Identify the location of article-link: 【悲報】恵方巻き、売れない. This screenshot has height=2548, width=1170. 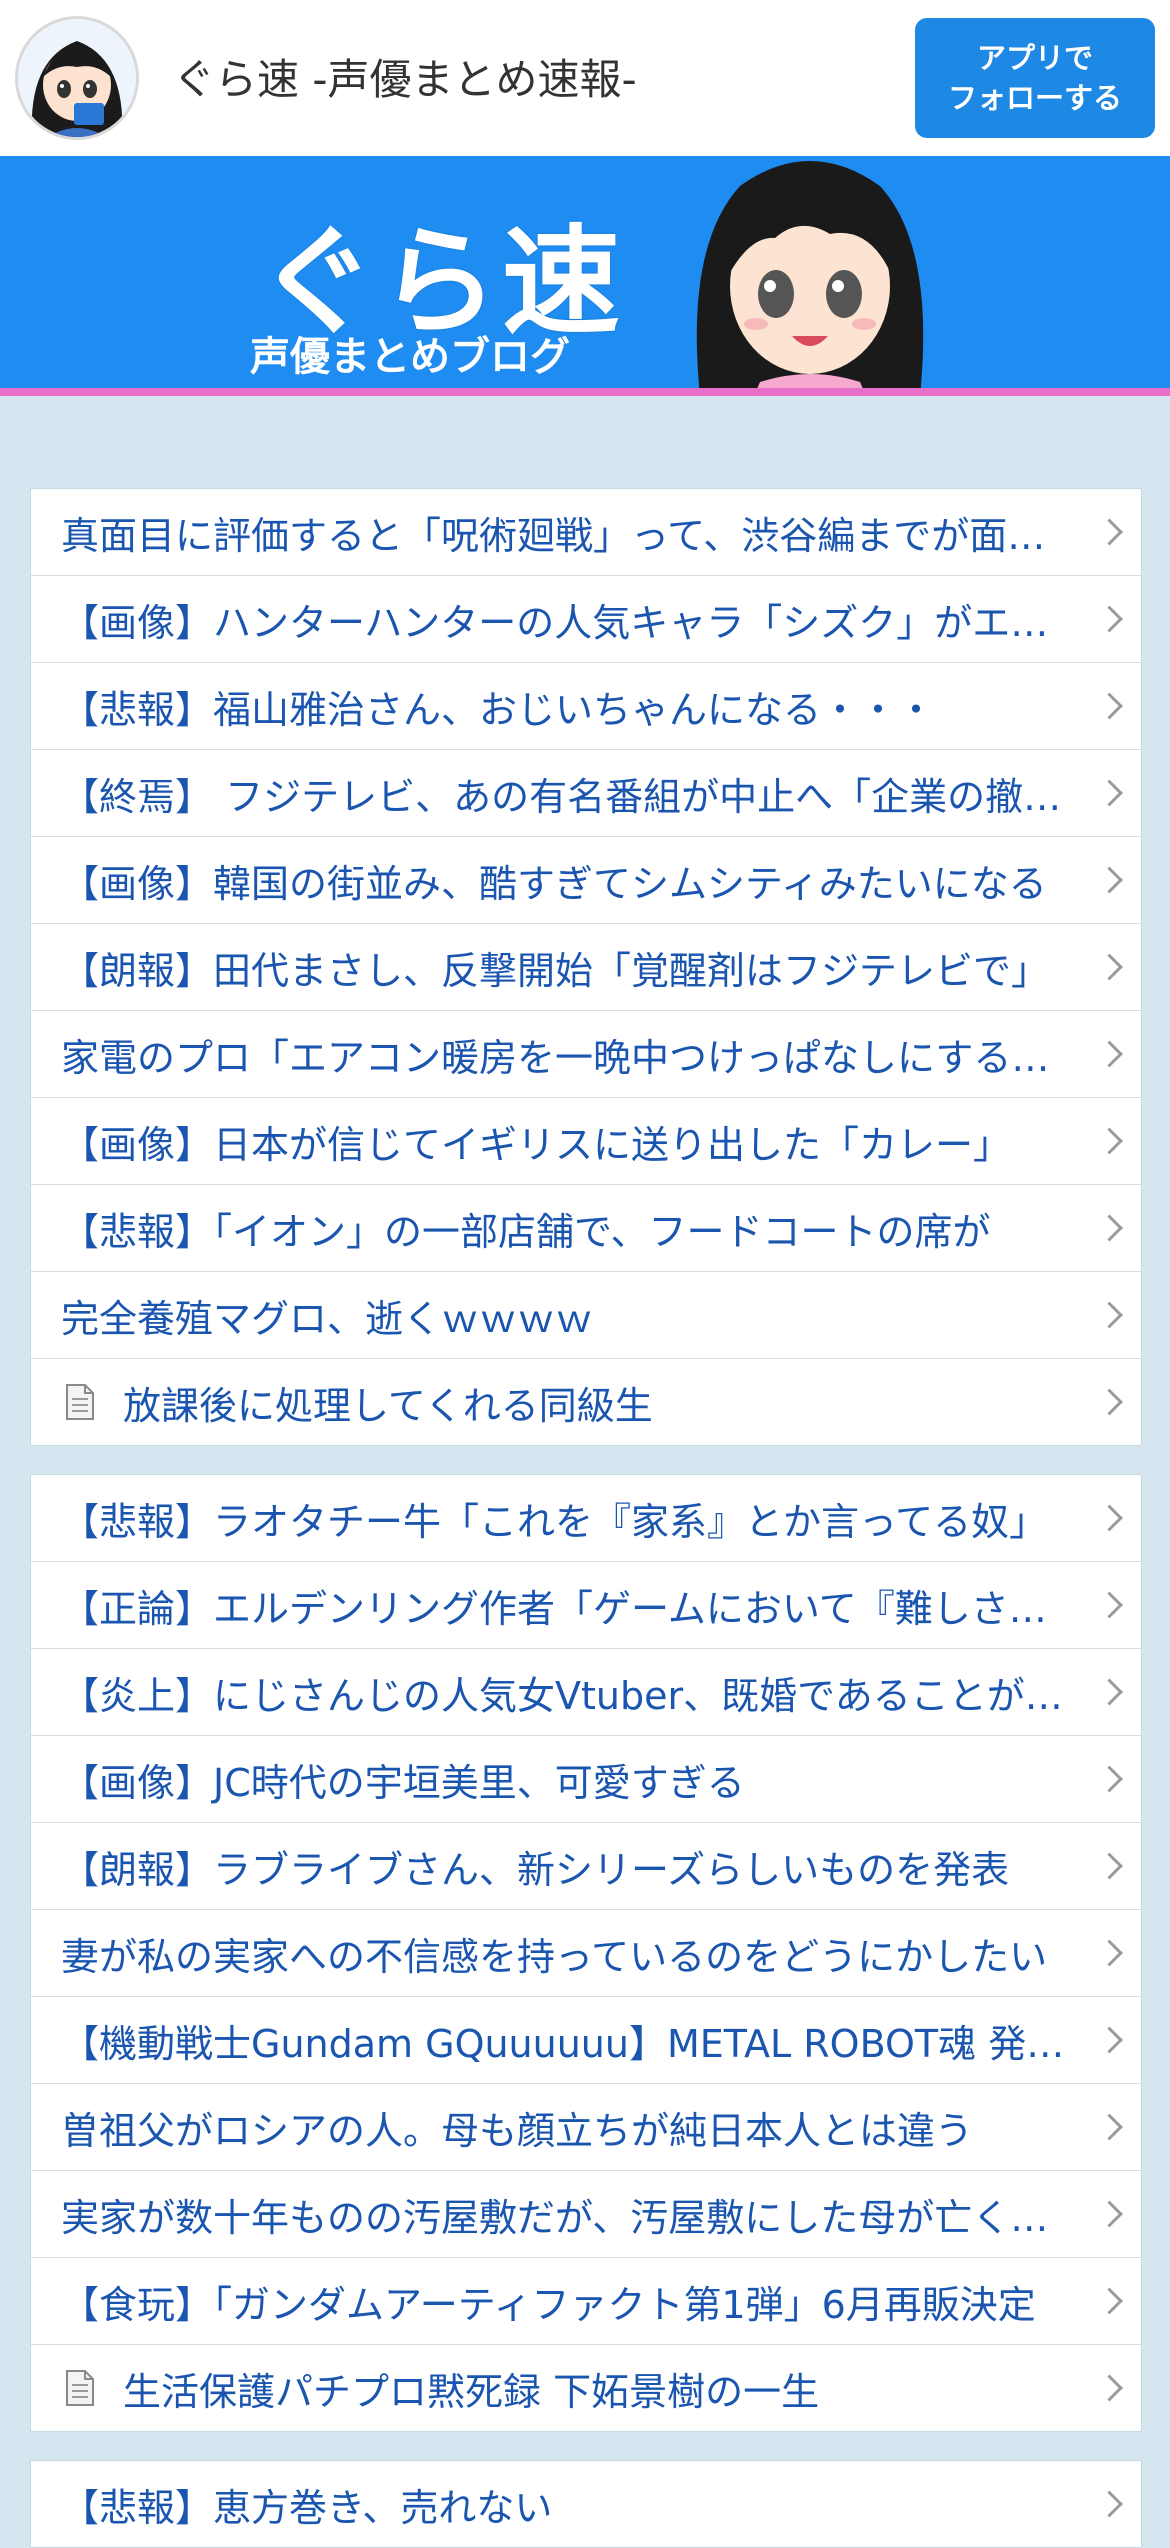
(586, 2504).